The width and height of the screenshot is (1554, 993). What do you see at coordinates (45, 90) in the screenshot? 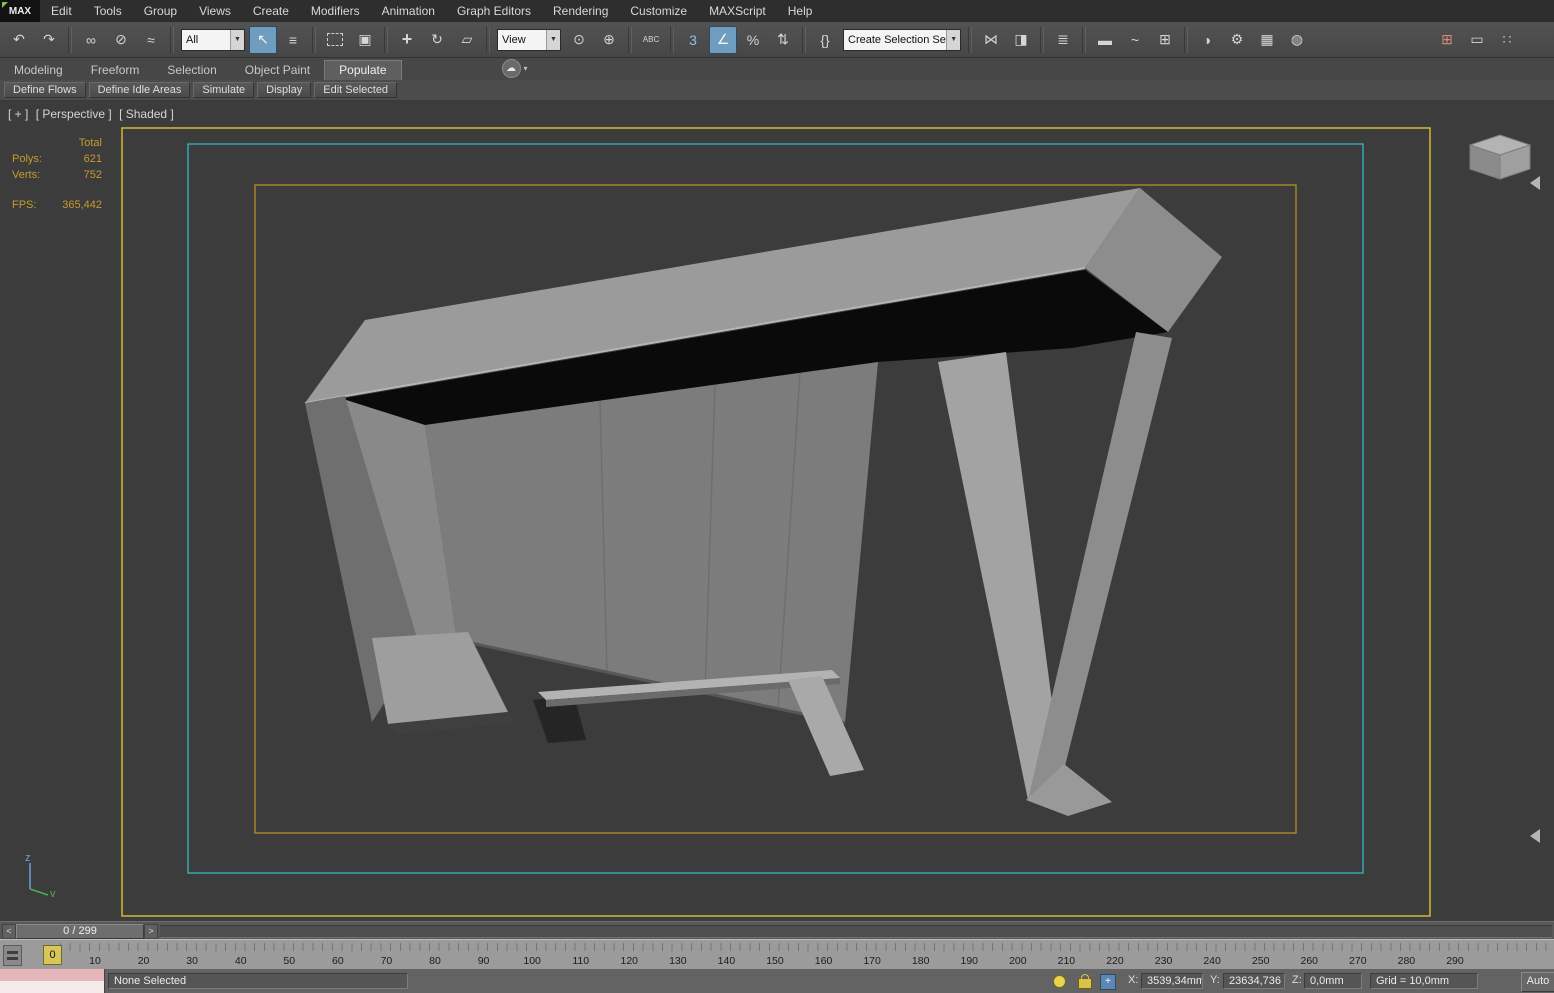
I see `ribbon-define-flows-button: Define Flows` at bounding box center [45, 90].